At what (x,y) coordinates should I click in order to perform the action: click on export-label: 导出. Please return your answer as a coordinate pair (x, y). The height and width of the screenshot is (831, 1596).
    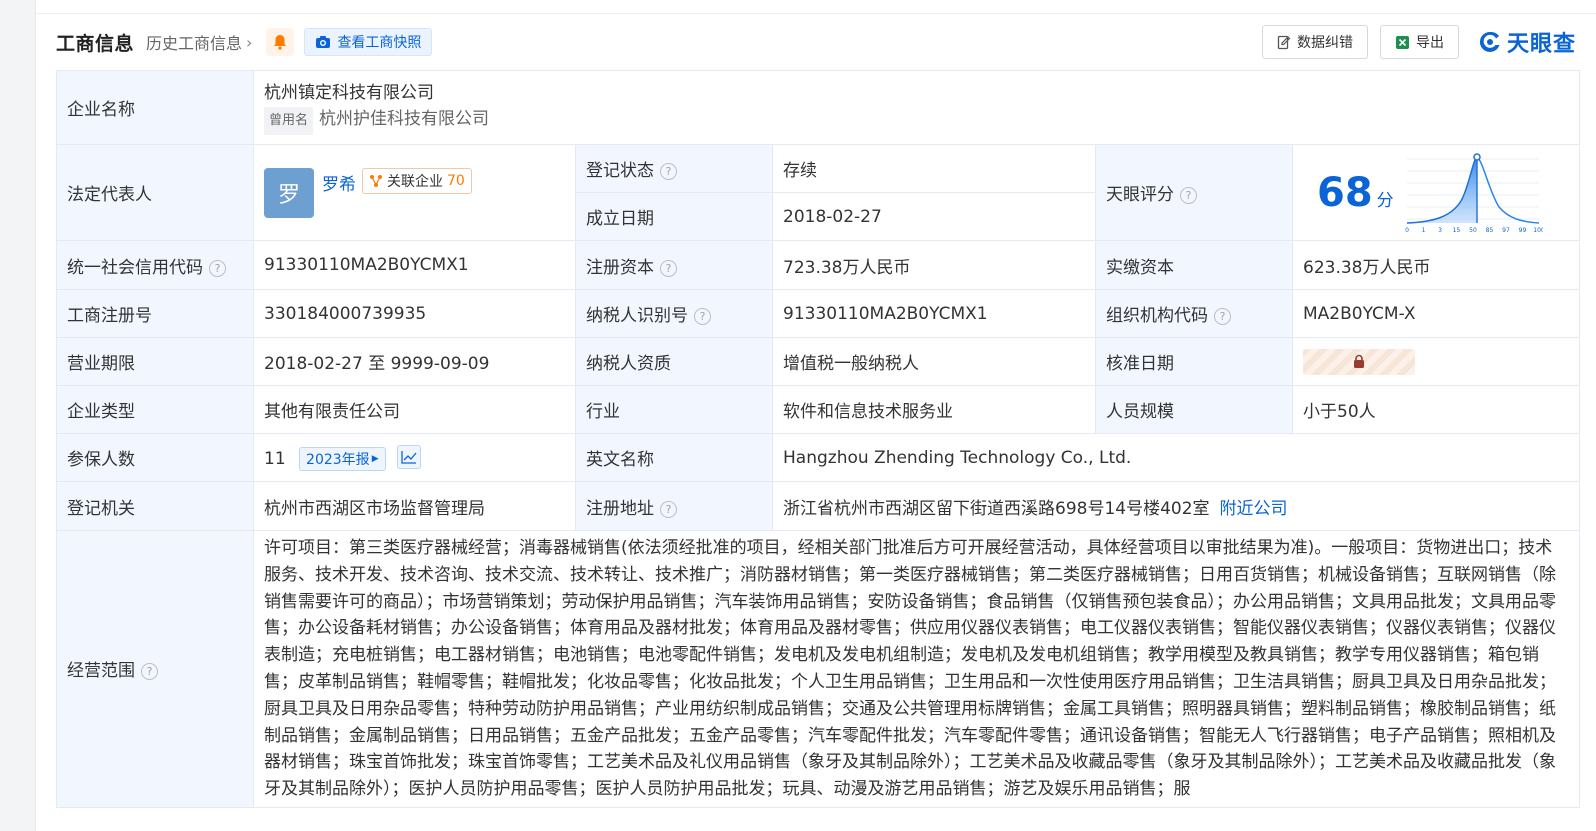
    Looking at the image, I should click on (1429, 43).